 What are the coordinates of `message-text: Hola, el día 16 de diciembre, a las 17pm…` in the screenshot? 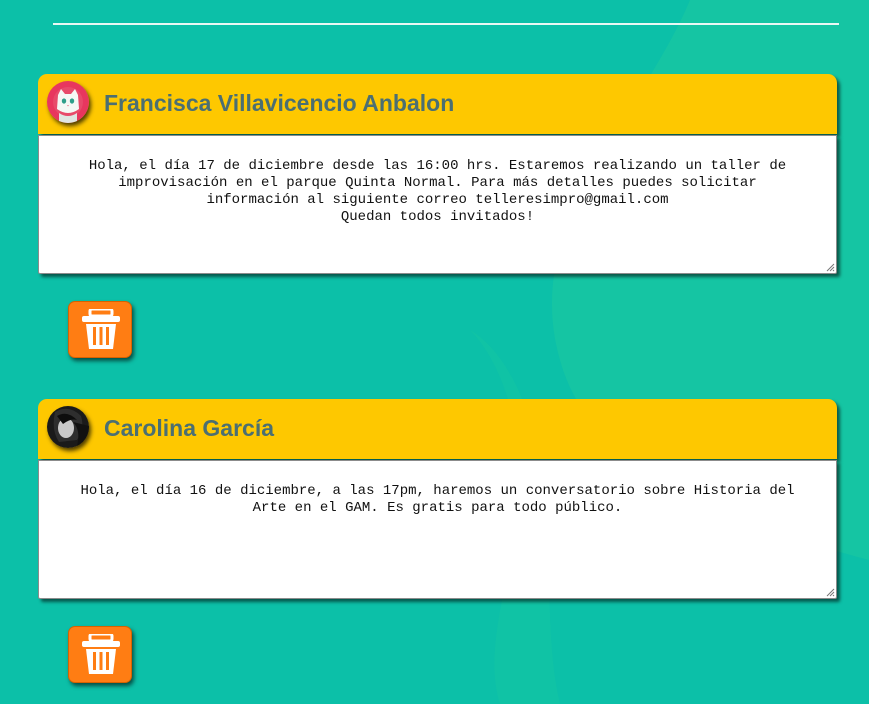 It's located at (437, 499).